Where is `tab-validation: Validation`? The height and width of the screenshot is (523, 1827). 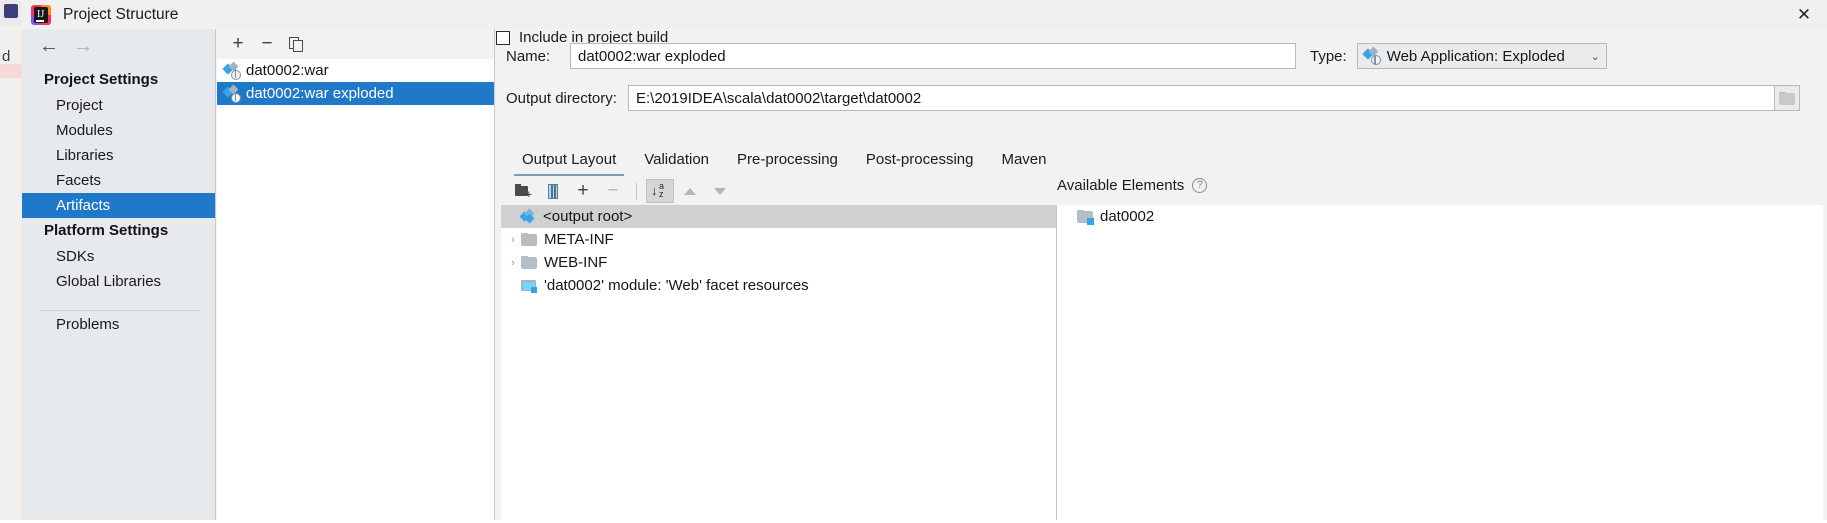
tab-validation: Validation is located at coordinates (676, 163).